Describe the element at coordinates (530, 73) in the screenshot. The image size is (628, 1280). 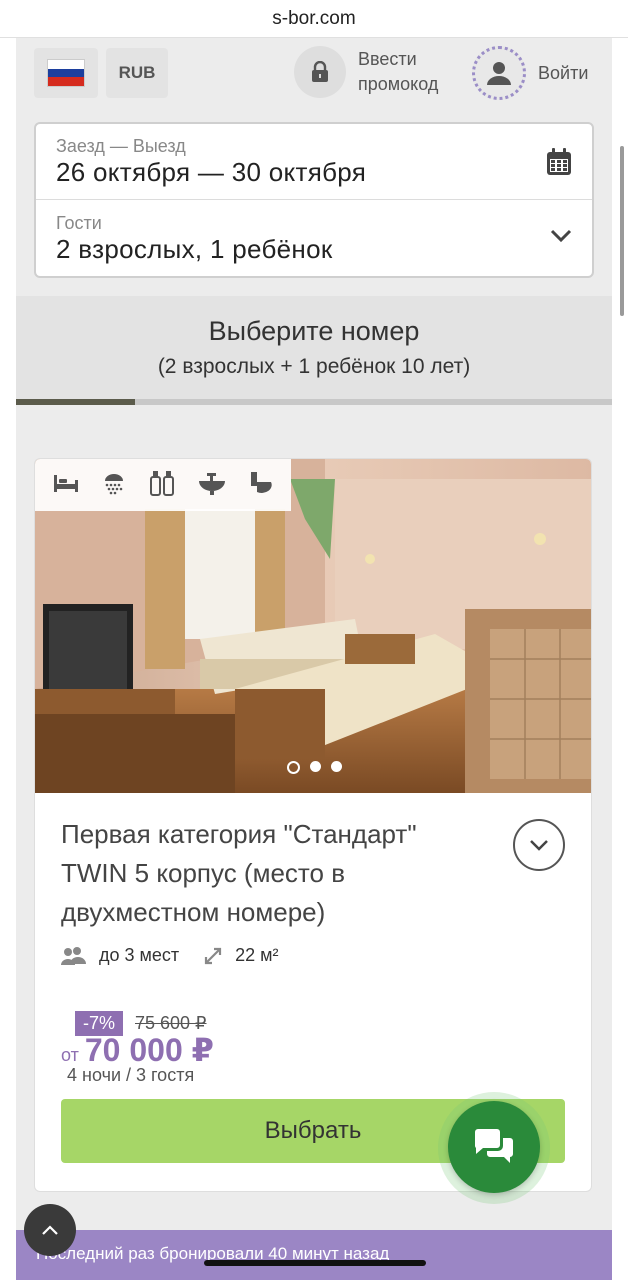
I see `login-button: Войти` at that location.